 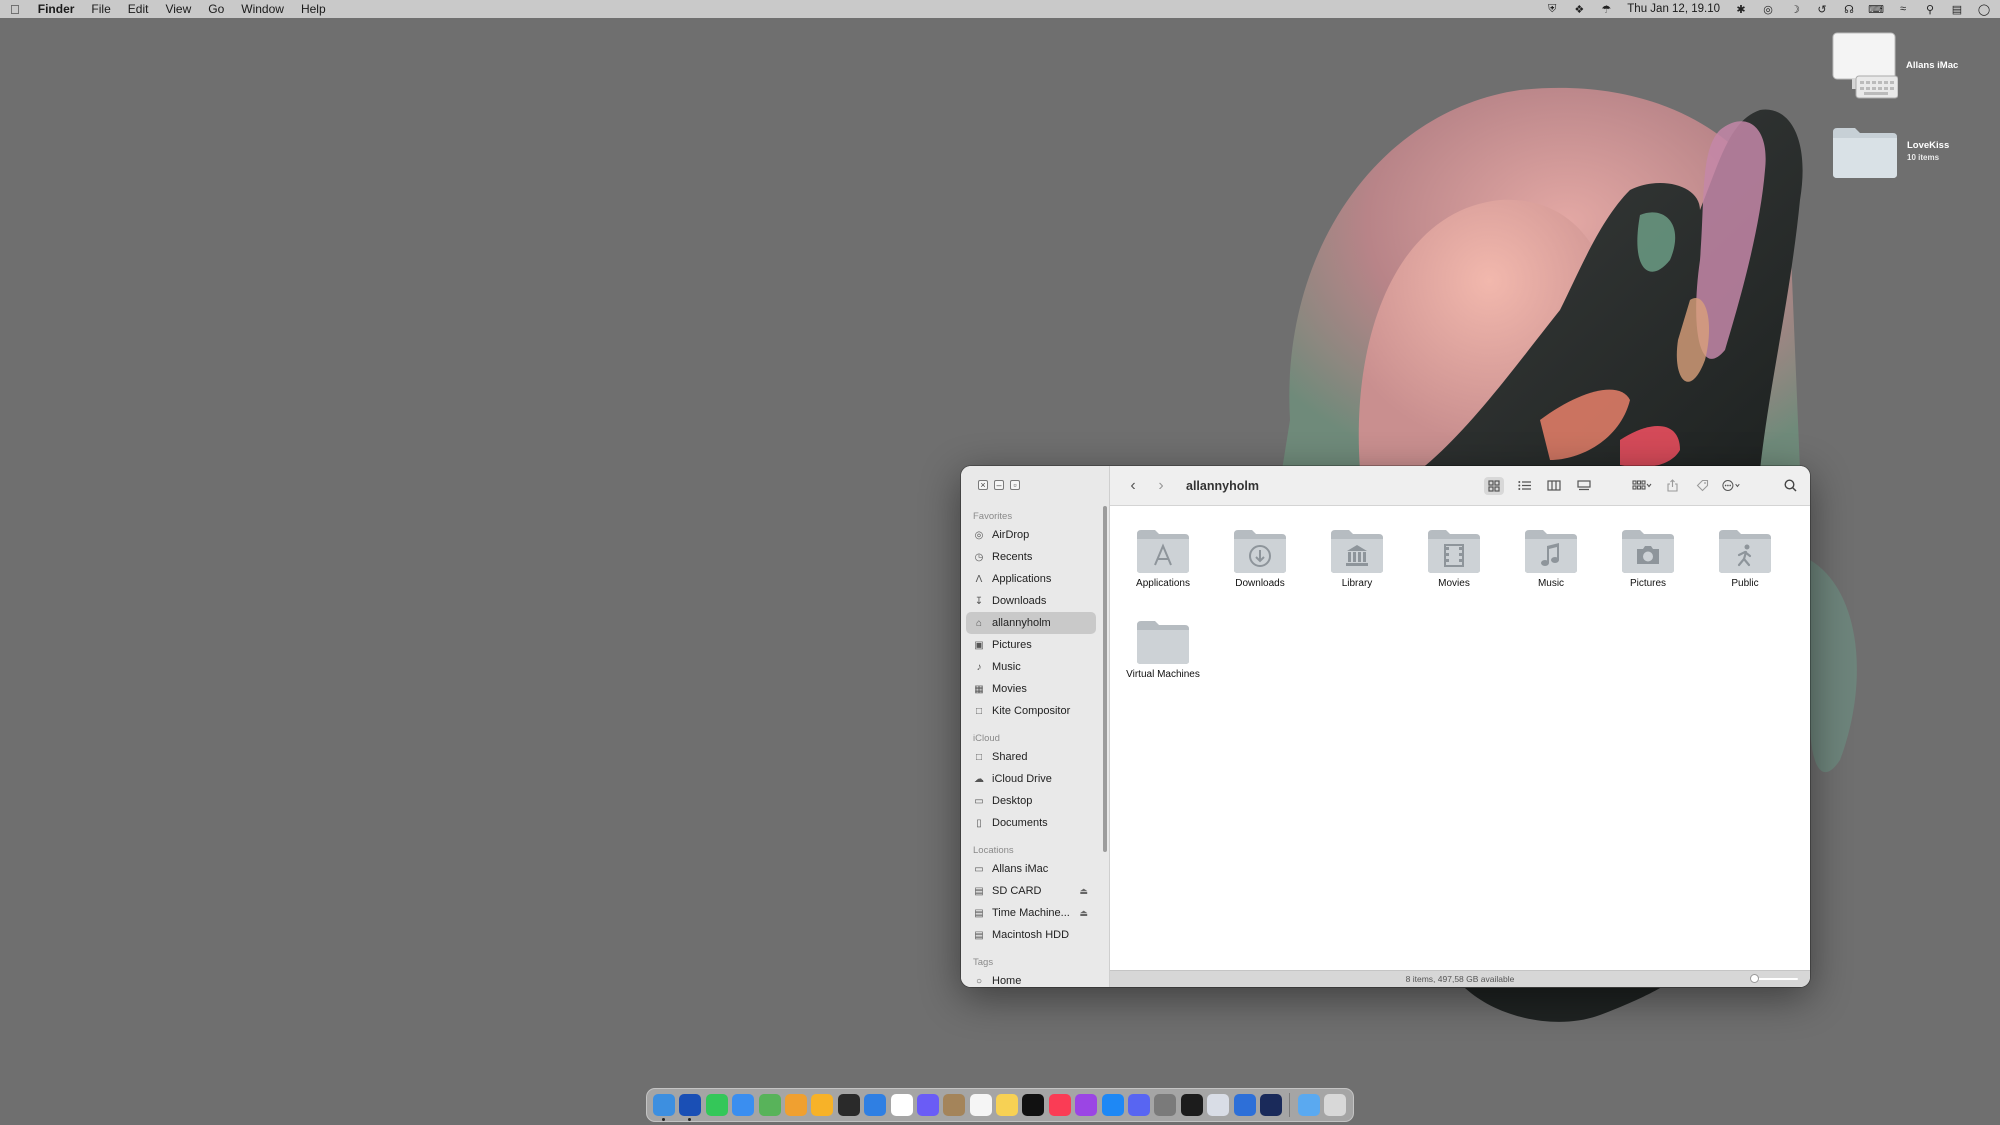 I want to click on sidebar-item-label: allannyholm, so click(x=1021, y=623).